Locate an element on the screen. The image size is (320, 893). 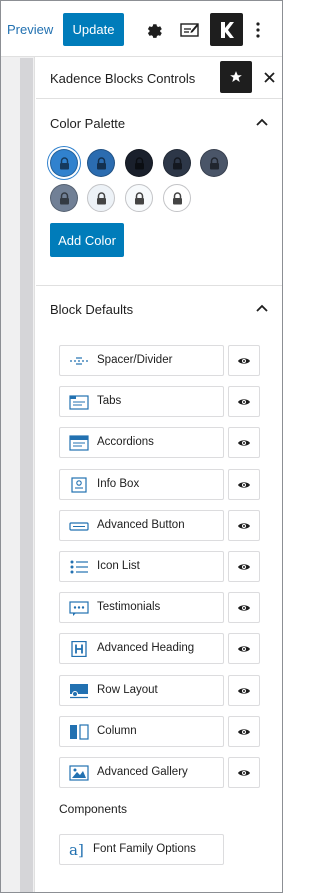
block-default-label: Spacer/Divider is located at coordinates (135, 360).